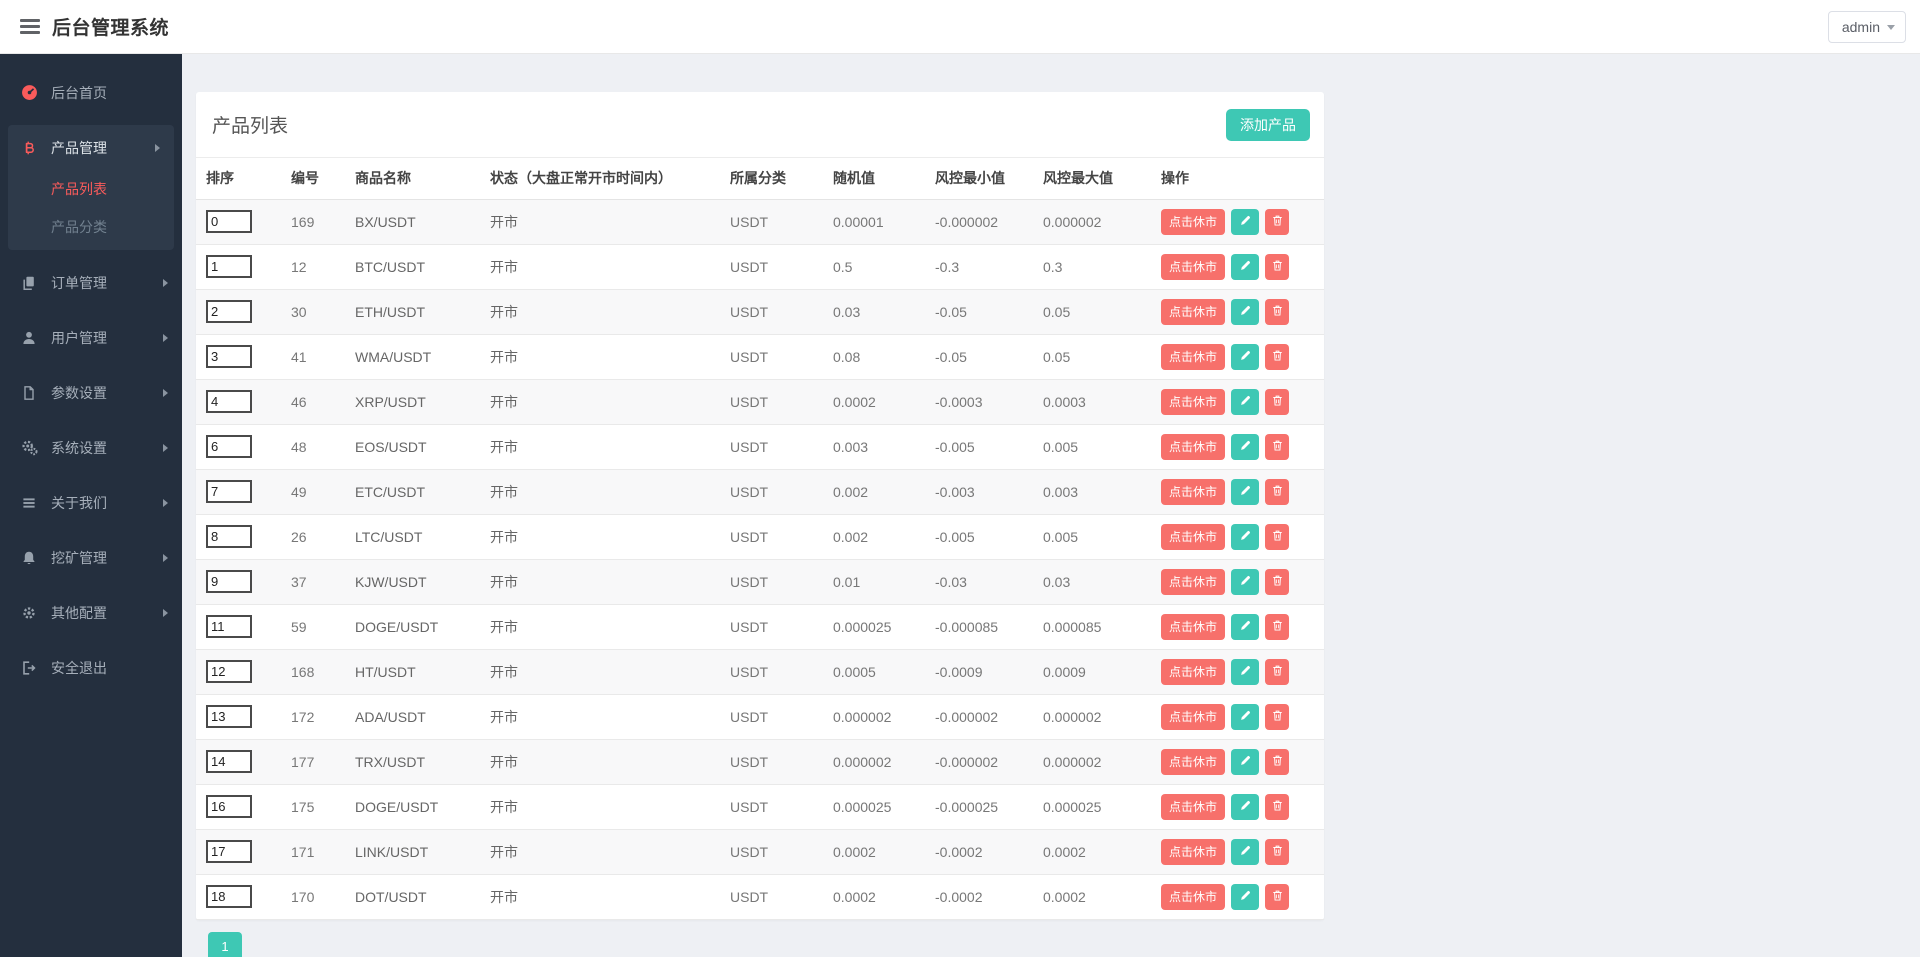 The width and height of the screenshot is (1920, 957). What do you see at coordinates (412, 717) in the screenshot?
I see `product-name: ADA/USDT` at bounding box center [412, 717].